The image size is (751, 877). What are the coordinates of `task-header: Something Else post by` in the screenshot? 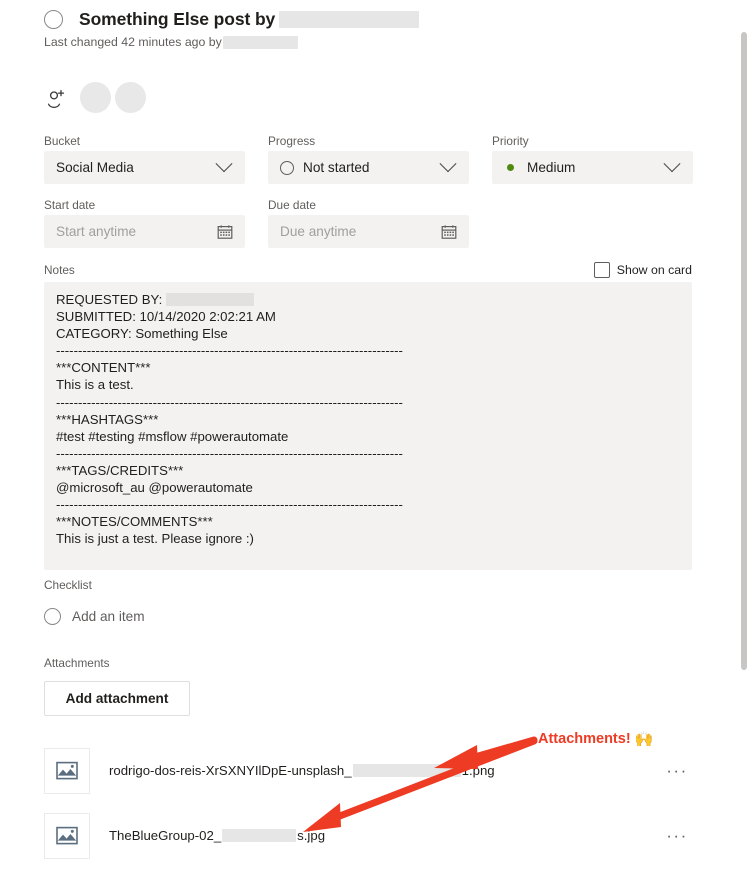 It's located at (232, 19).